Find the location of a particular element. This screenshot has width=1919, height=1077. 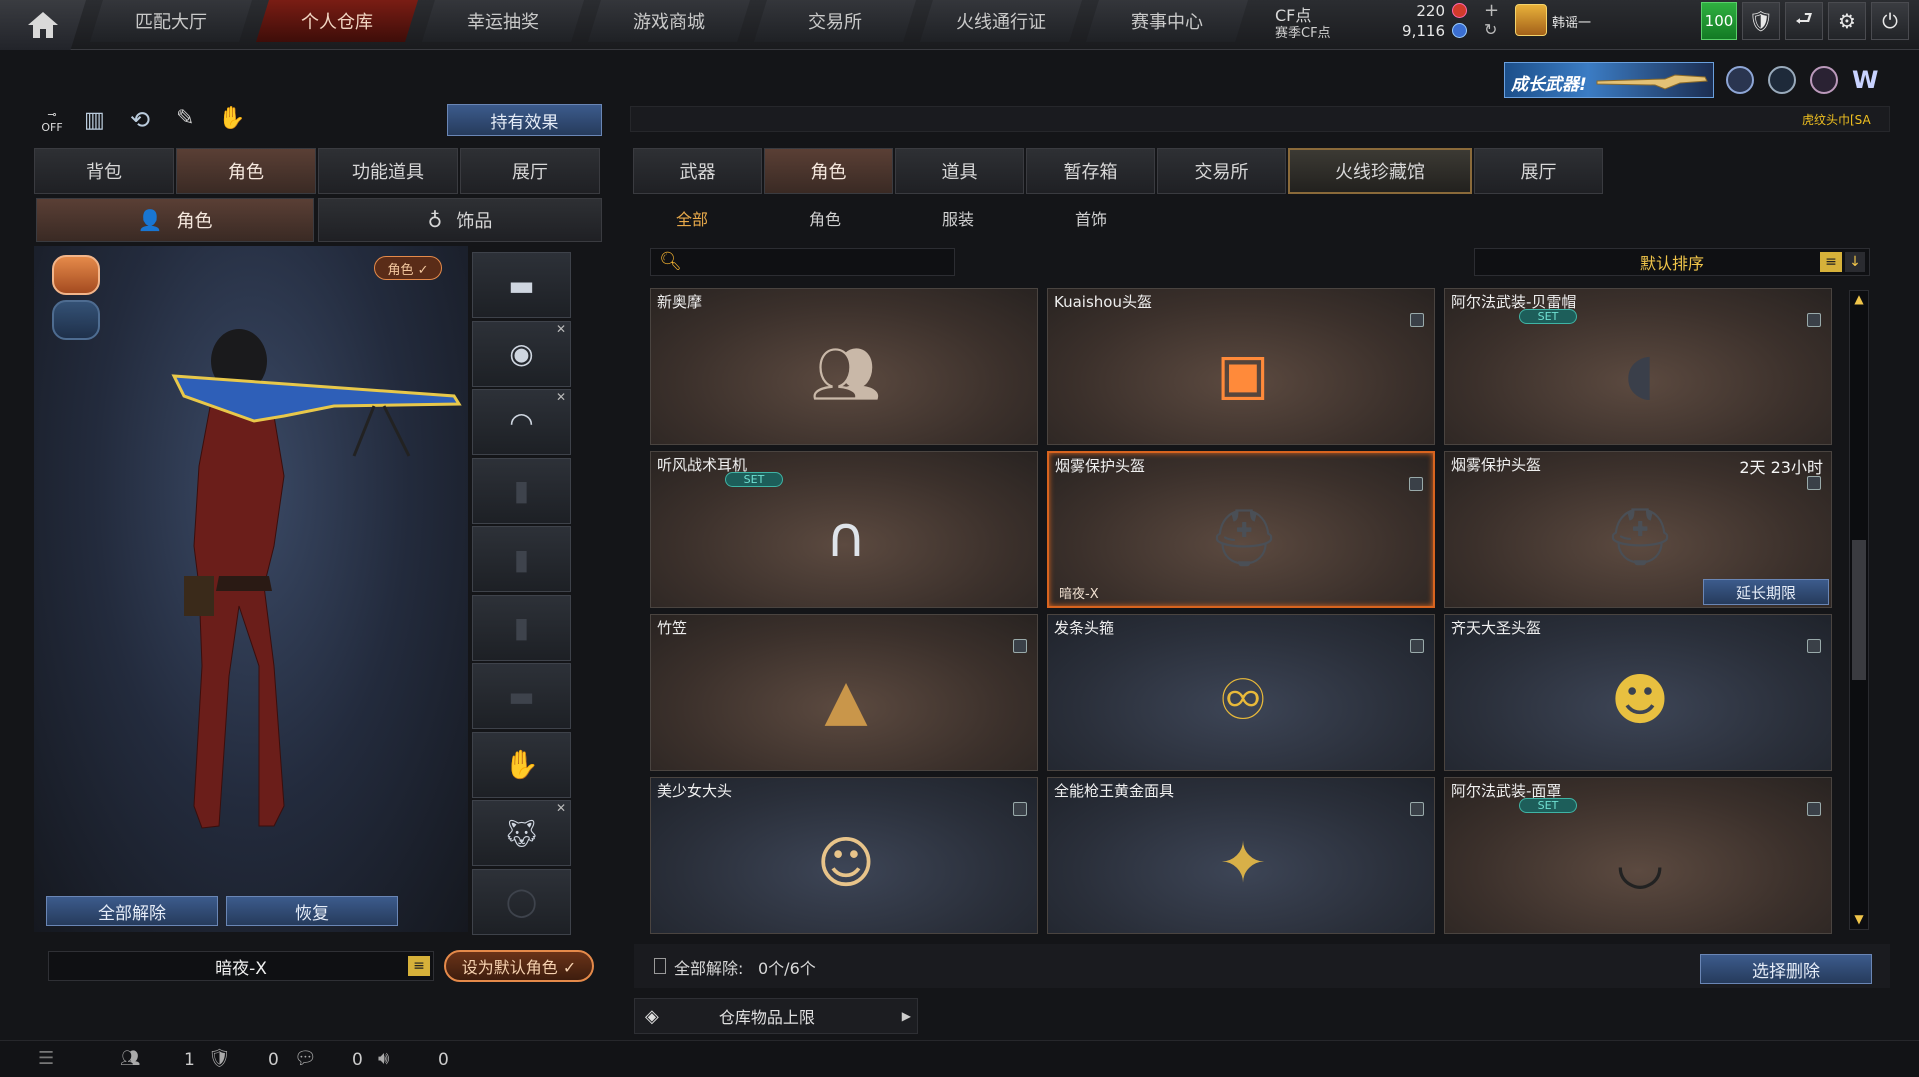

left-tab: 展厅 is located at coordinates (530, 171).